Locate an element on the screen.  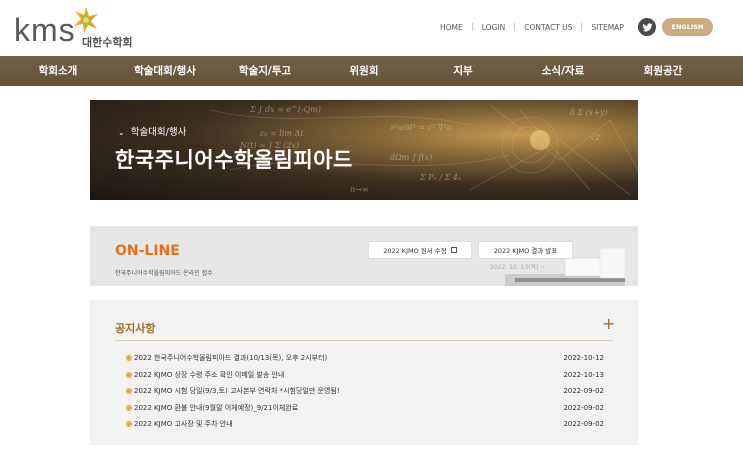
nav-item-events: 학술대회/행사 is located at coordinates (165, 71).